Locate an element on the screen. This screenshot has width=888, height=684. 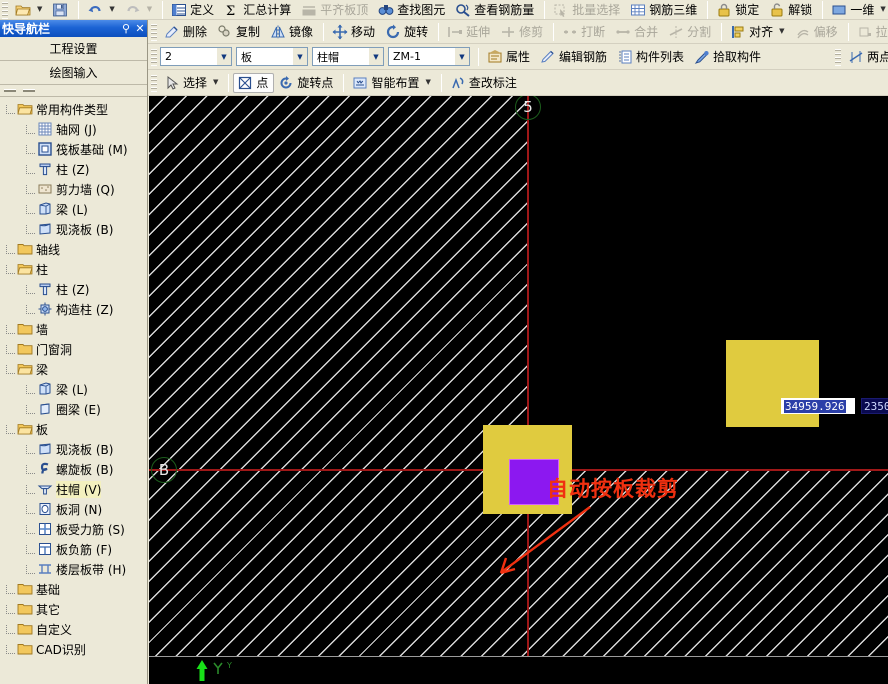
unlock-button: 解锁 is located at coordinates (791, 10).